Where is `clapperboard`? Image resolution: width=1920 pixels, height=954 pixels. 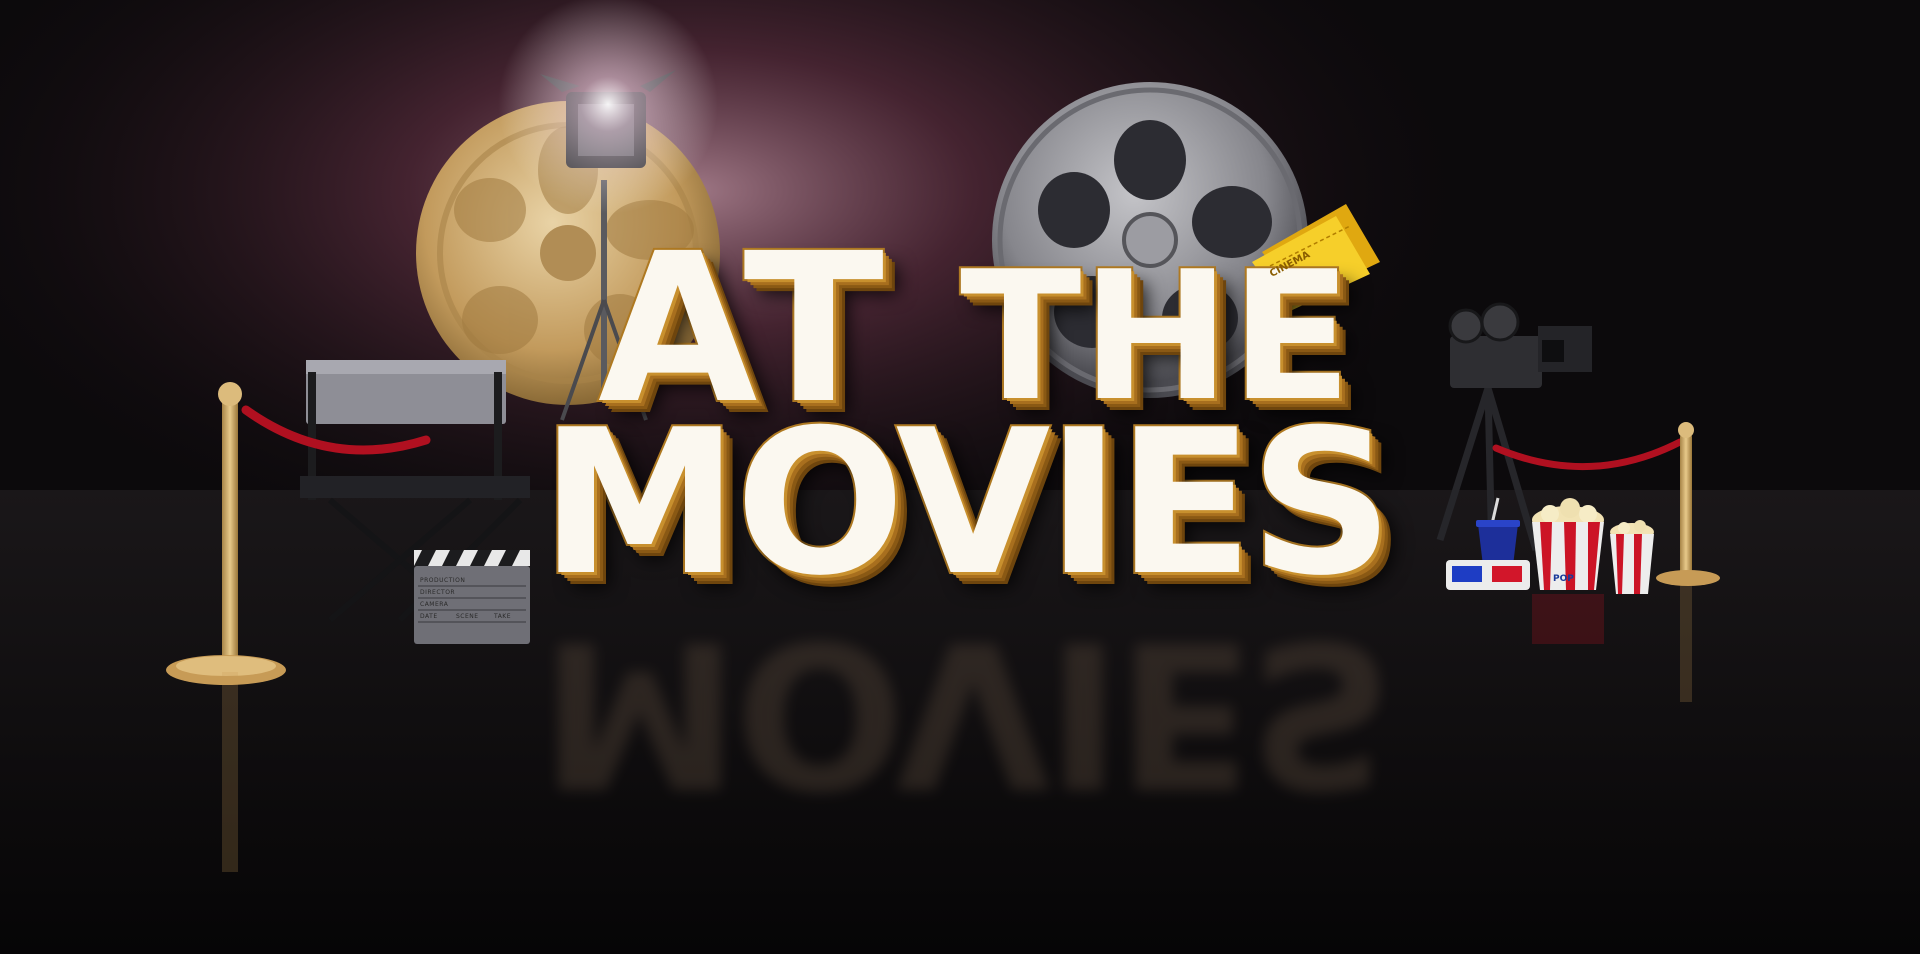
clapperboard is located at coordinates (472, 597).